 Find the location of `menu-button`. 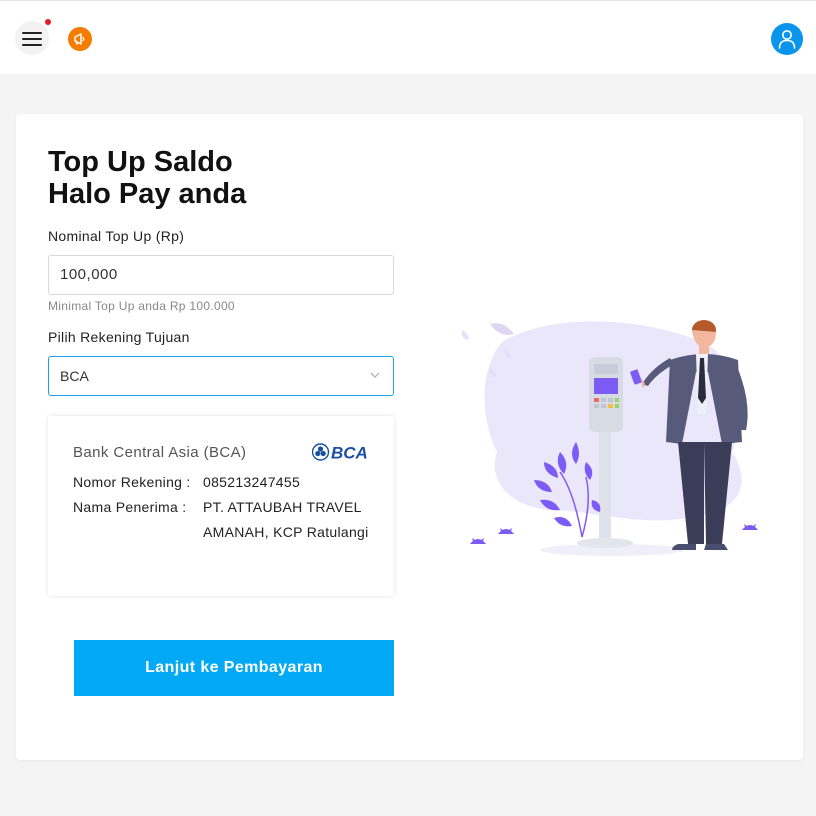

menu-button is located at coordinates (32, 38).